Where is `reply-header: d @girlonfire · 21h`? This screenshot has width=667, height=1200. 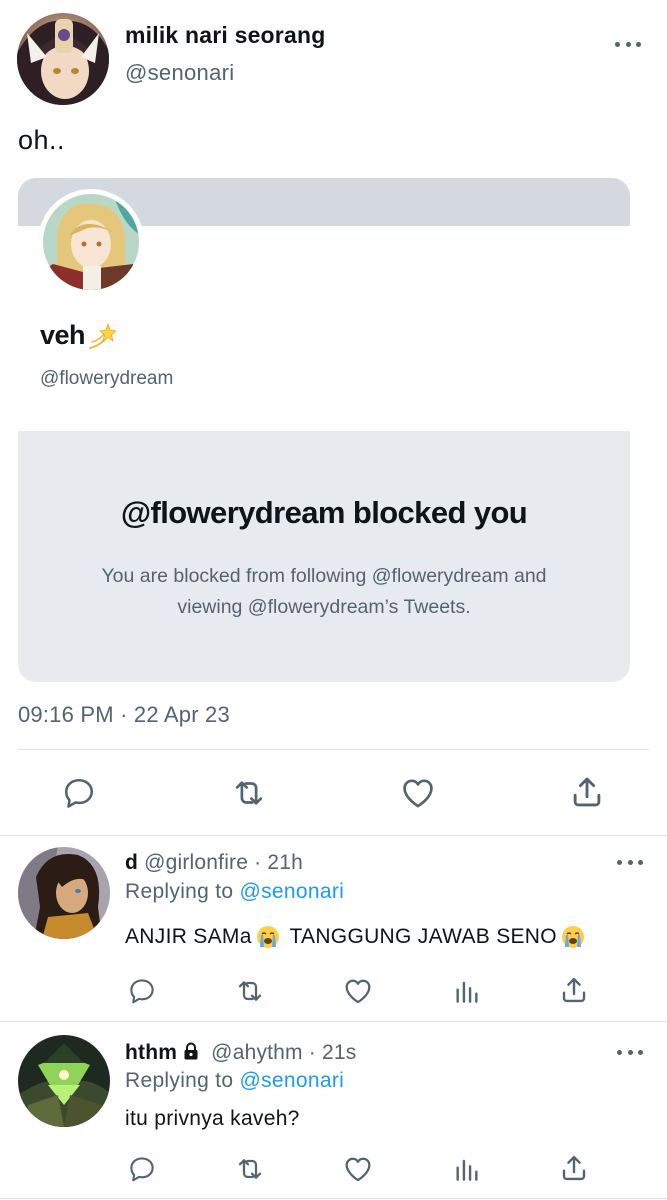 reply-header: d @girlonfire · 21h is located at coordinates (214, 863).